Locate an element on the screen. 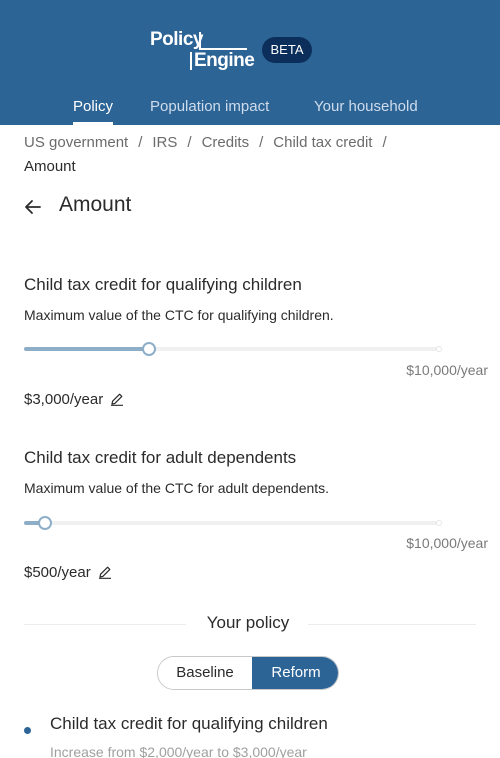 This screenshot has width=500, height=758. tab-population-impact: Population impact is located at coordinates (209, 110).